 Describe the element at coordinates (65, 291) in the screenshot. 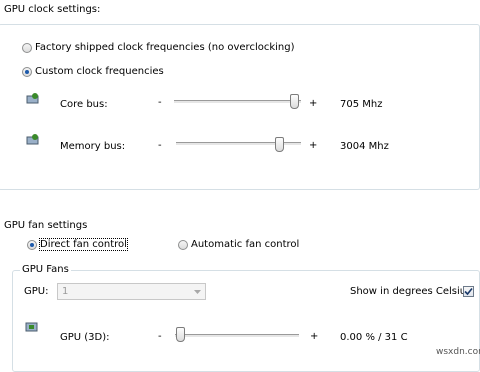

I see `gpu-select-value: 1` at that location.